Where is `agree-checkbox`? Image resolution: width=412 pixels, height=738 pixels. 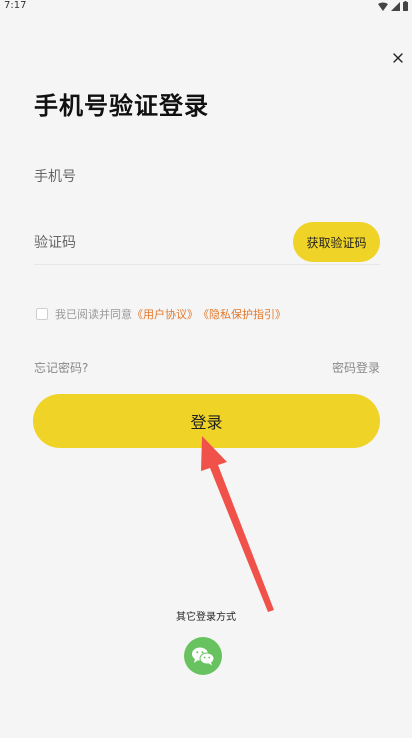 agree-checkbox is located at coordinates (42, 314).